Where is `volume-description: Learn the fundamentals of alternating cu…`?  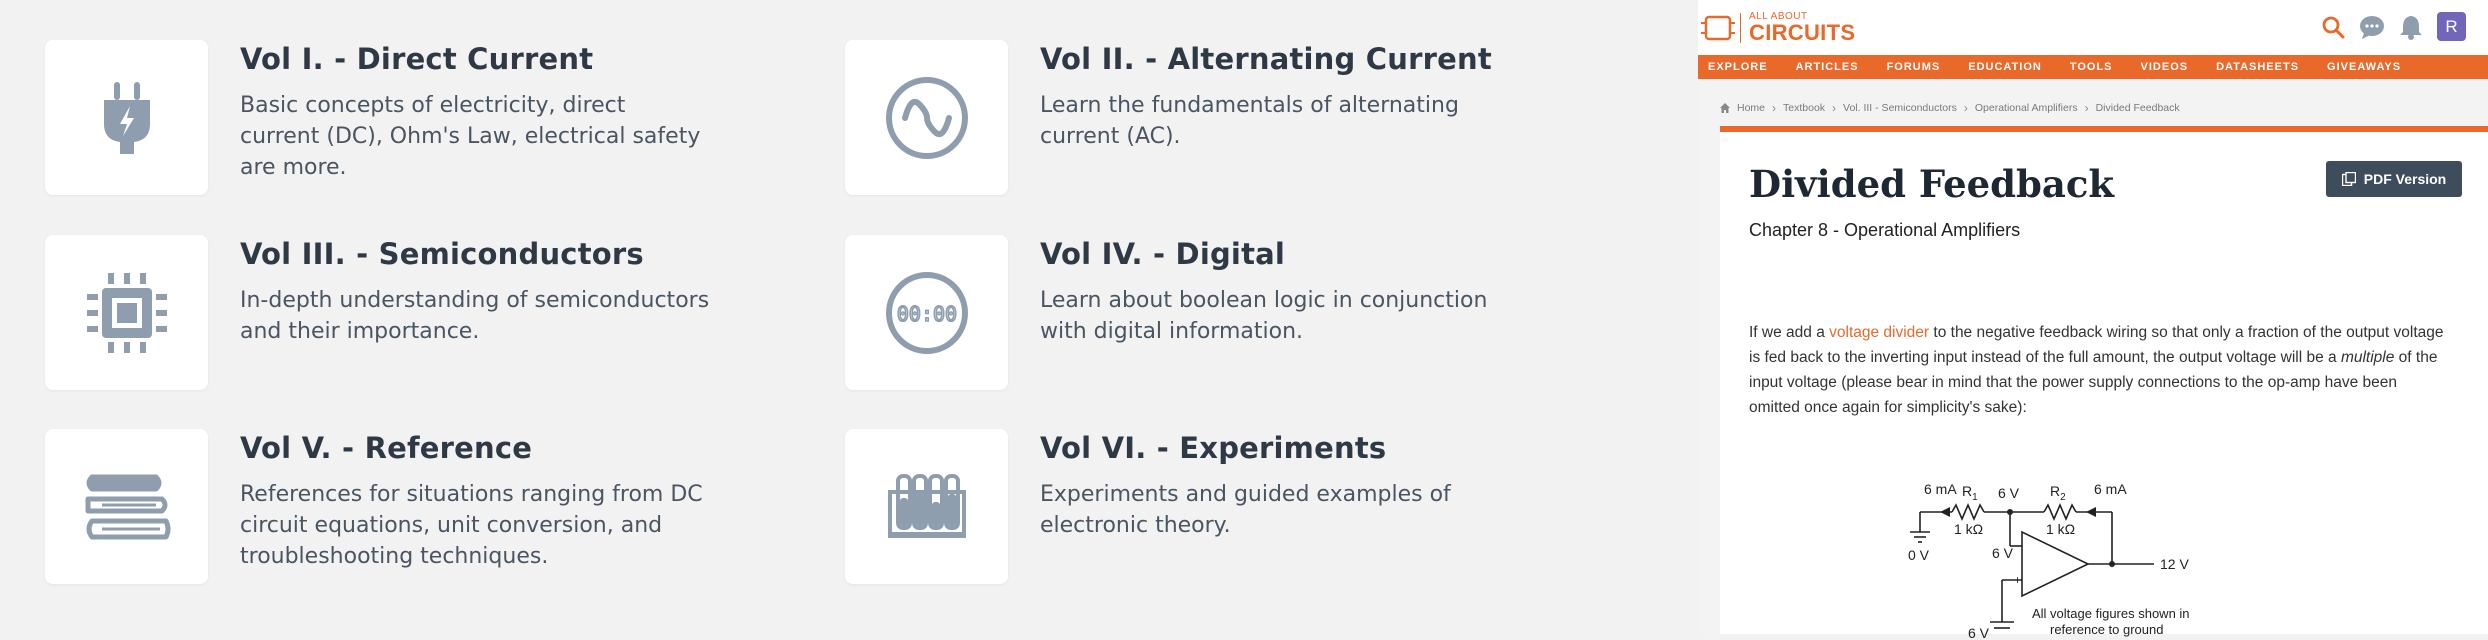
volume-description: Learn the fundamentals of alternating cu… is located at coordinates (1249, 121).